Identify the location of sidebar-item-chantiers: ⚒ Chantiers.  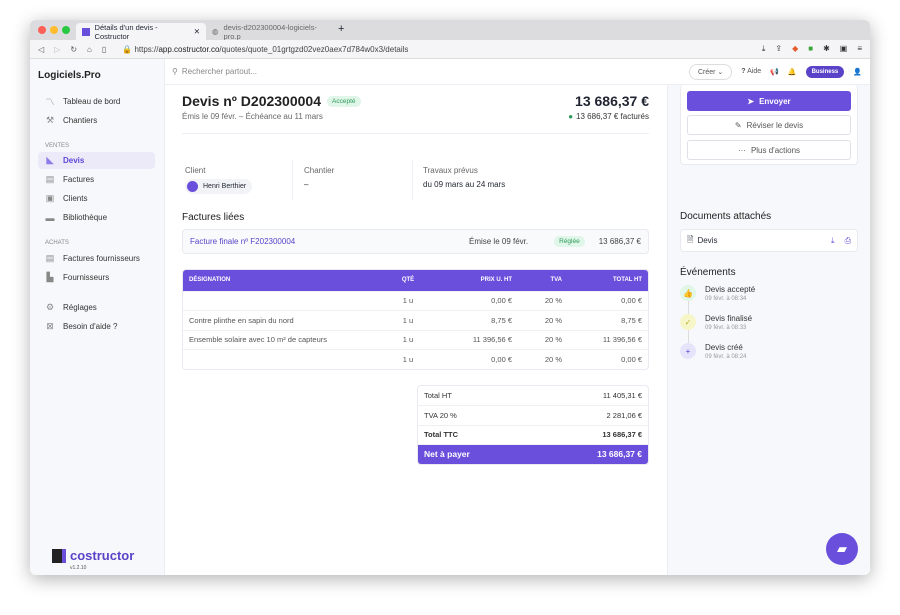
(96, 120).